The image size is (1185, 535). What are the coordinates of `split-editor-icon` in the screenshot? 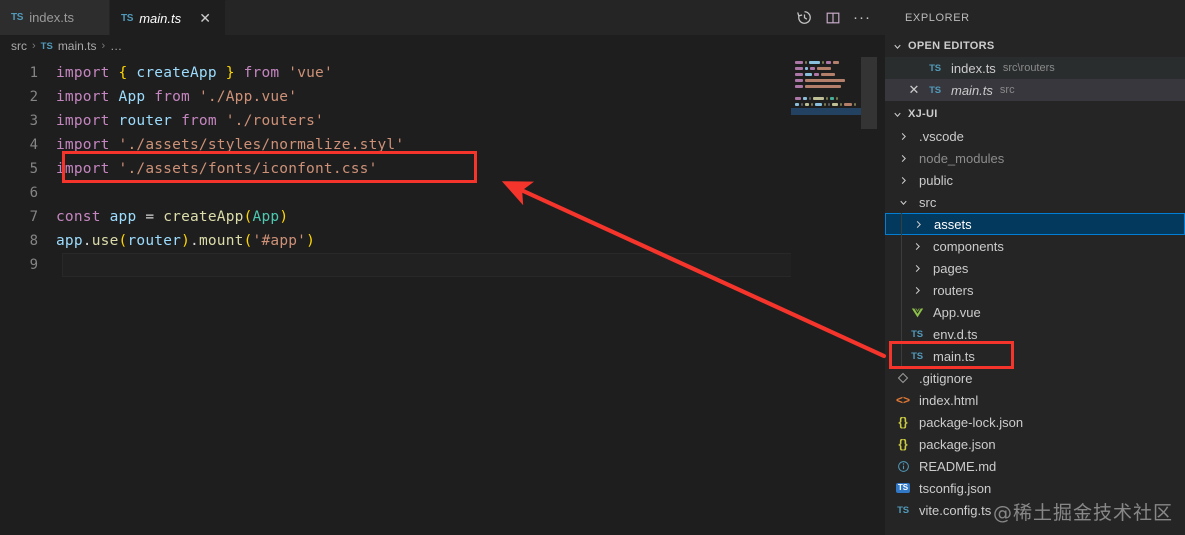 It's located at (833, 18).